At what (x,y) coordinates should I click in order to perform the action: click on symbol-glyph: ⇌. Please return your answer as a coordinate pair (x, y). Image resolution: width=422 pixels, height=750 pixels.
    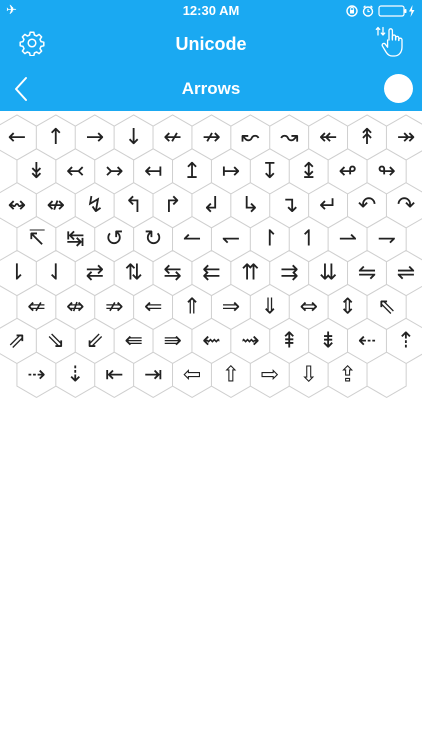
    Looking at the image, I should click on (406, 273).